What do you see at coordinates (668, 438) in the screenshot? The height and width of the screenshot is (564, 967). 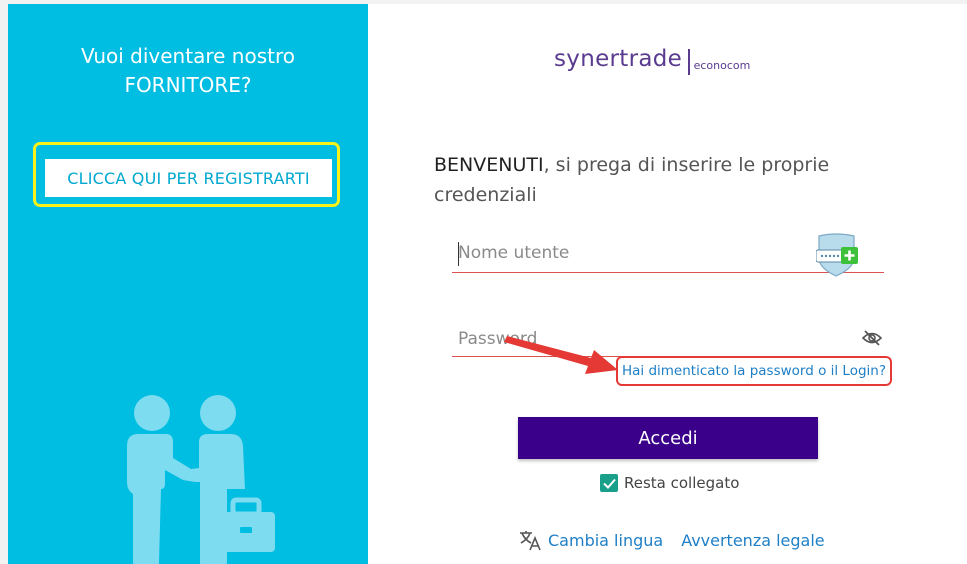 I see `login-button: Accedi` at bounding box center [668, 438].